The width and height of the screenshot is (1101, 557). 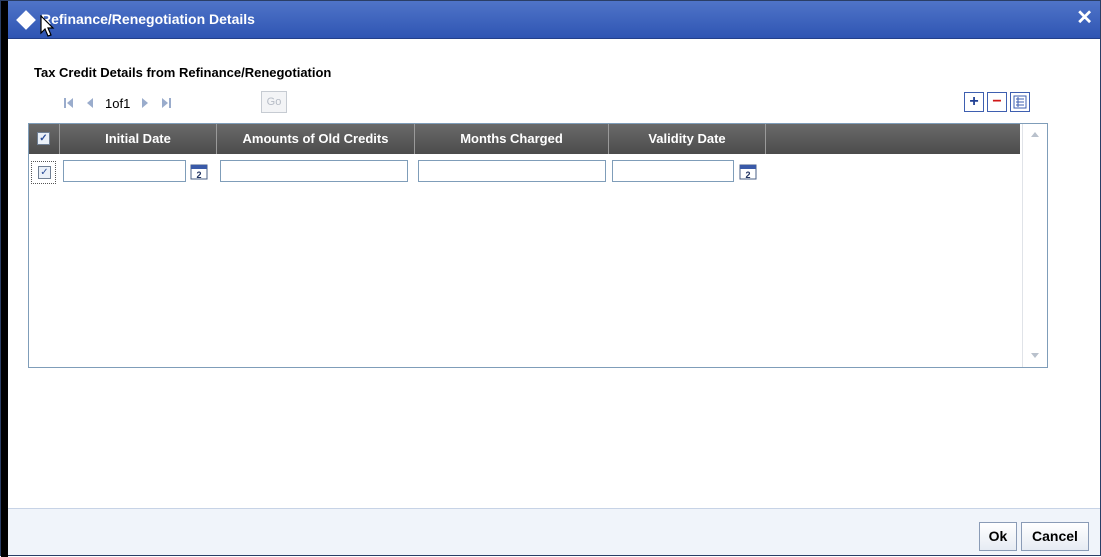 I want to click on remove-row-button: −, so click(x=997, y=102).